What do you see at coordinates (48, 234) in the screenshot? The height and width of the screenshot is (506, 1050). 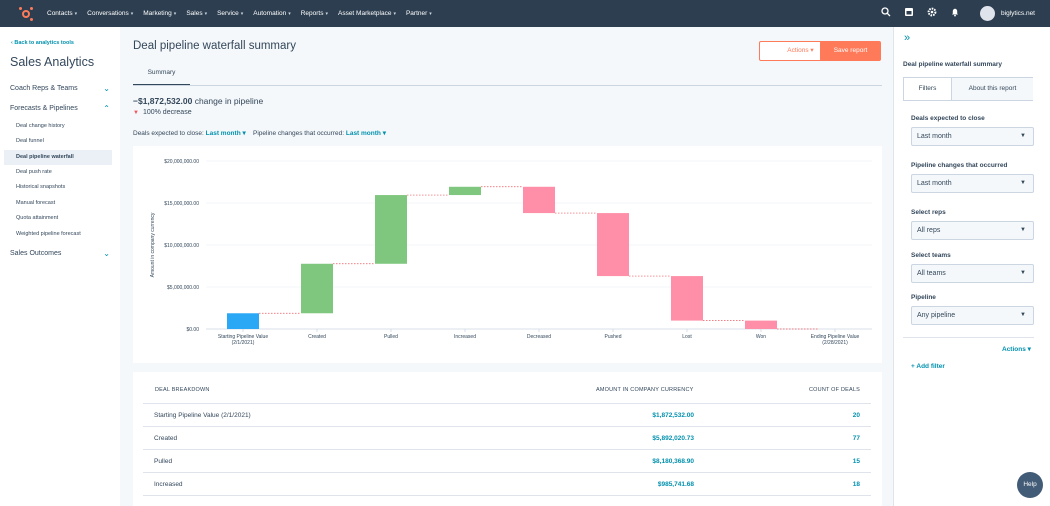 I see `sidebar-item-weighted-pipeline-forecast: Weighted pipeline forecast` at bounding box center [48, 234].